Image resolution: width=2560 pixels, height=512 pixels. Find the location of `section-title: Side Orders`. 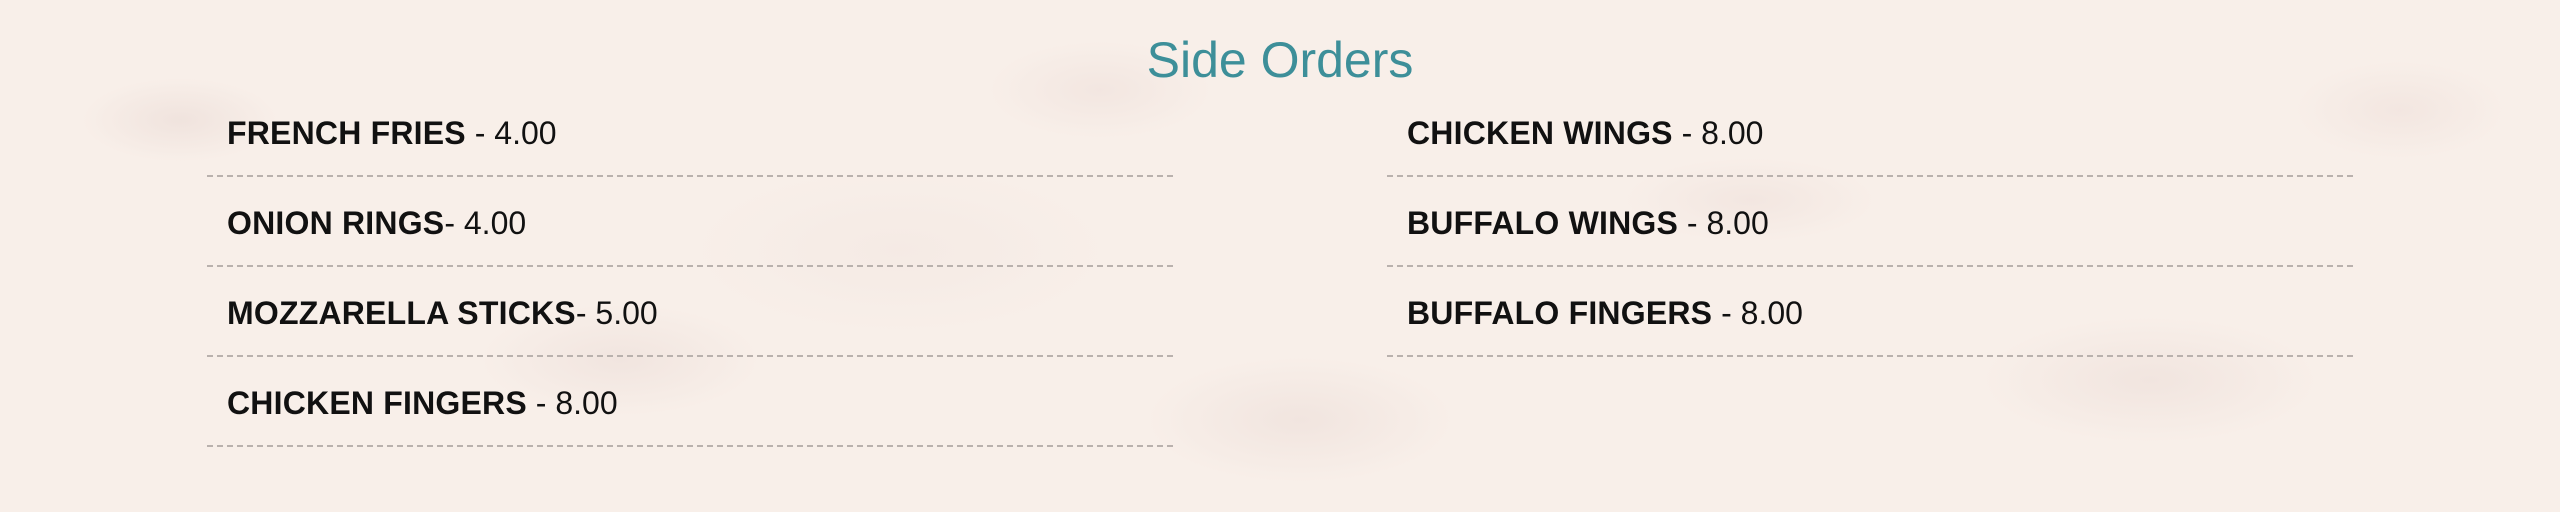

section-title: Side Orders is located at coordinates (1280, 60).